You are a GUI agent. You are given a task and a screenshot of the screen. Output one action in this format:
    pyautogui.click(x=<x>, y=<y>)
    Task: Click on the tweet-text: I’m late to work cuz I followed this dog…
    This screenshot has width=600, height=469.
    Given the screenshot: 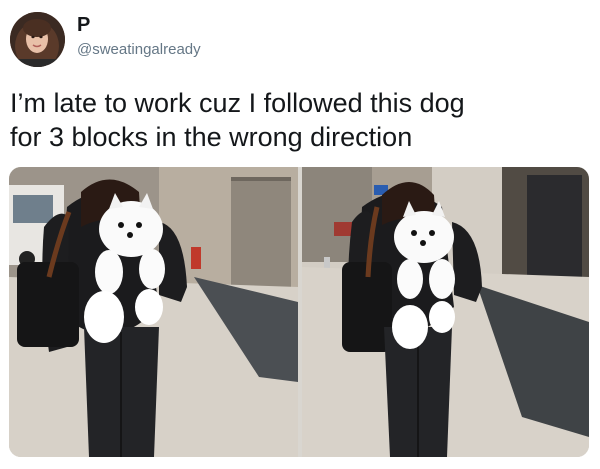 What is the action you would take?
    pyautogui.click(x=300, y=120)
    